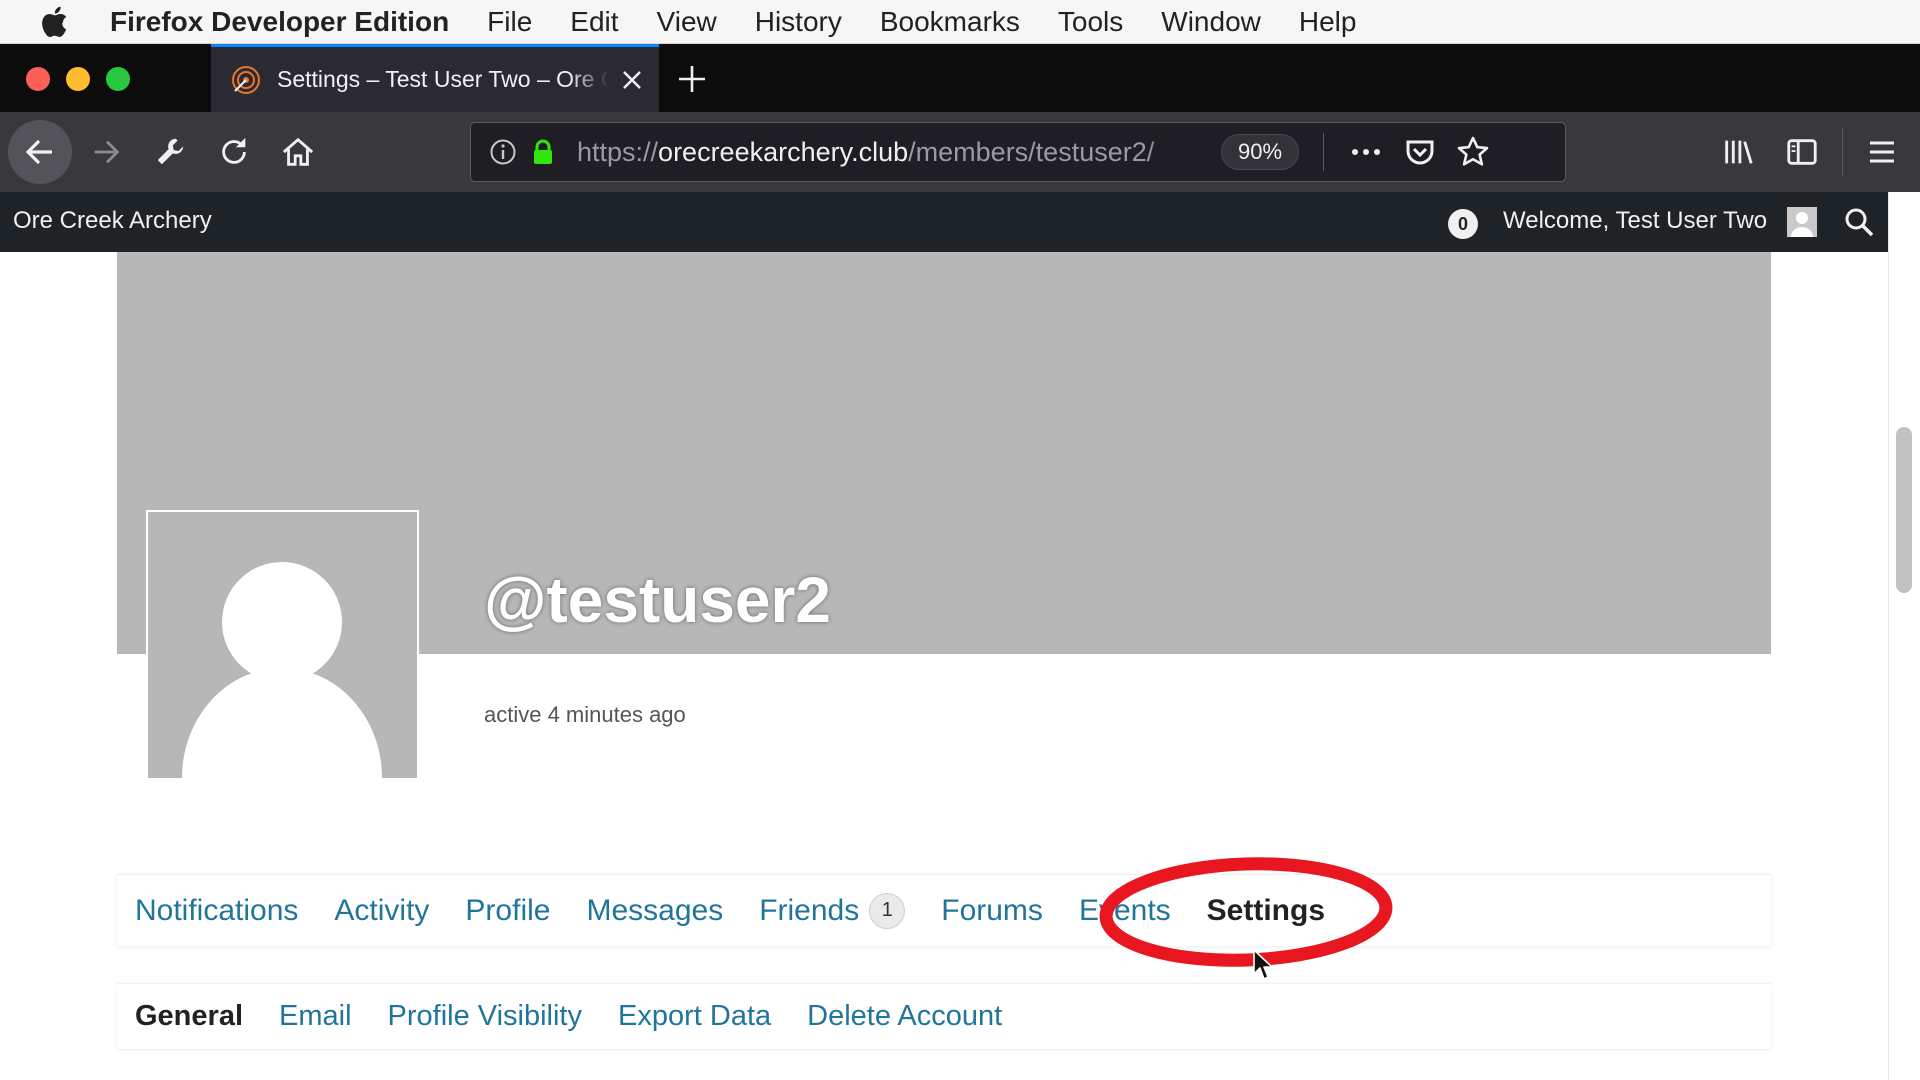  Describe the element at coordinates (1366, 152) in the screenshot. I see `page-actions-more-icon` at that location.